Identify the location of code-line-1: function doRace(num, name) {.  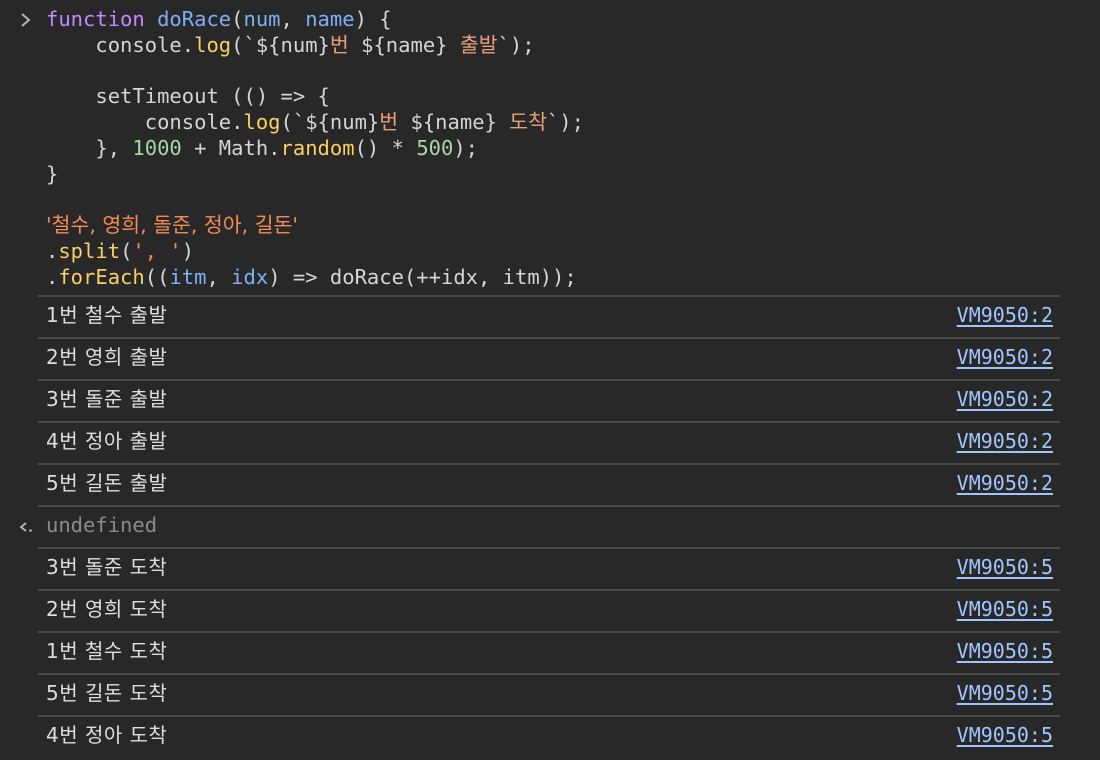
(219, 19).